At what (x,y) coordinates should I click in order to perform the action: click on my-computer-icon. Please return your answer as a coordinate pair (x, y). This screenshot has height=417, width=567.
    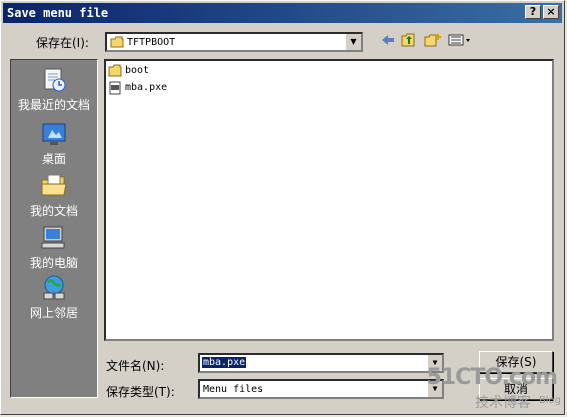
    Looking at the image, I should click on (53, 237).